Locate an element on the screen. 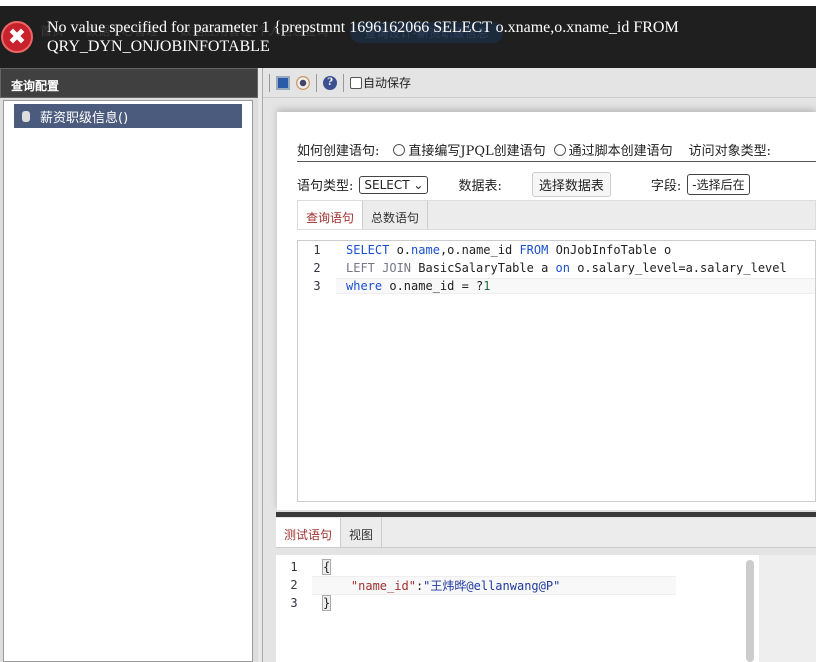 The height and width of the screenshot is (662, 816). radio-label: 通过脚本创建语句 is located at coordinates (620, 151).